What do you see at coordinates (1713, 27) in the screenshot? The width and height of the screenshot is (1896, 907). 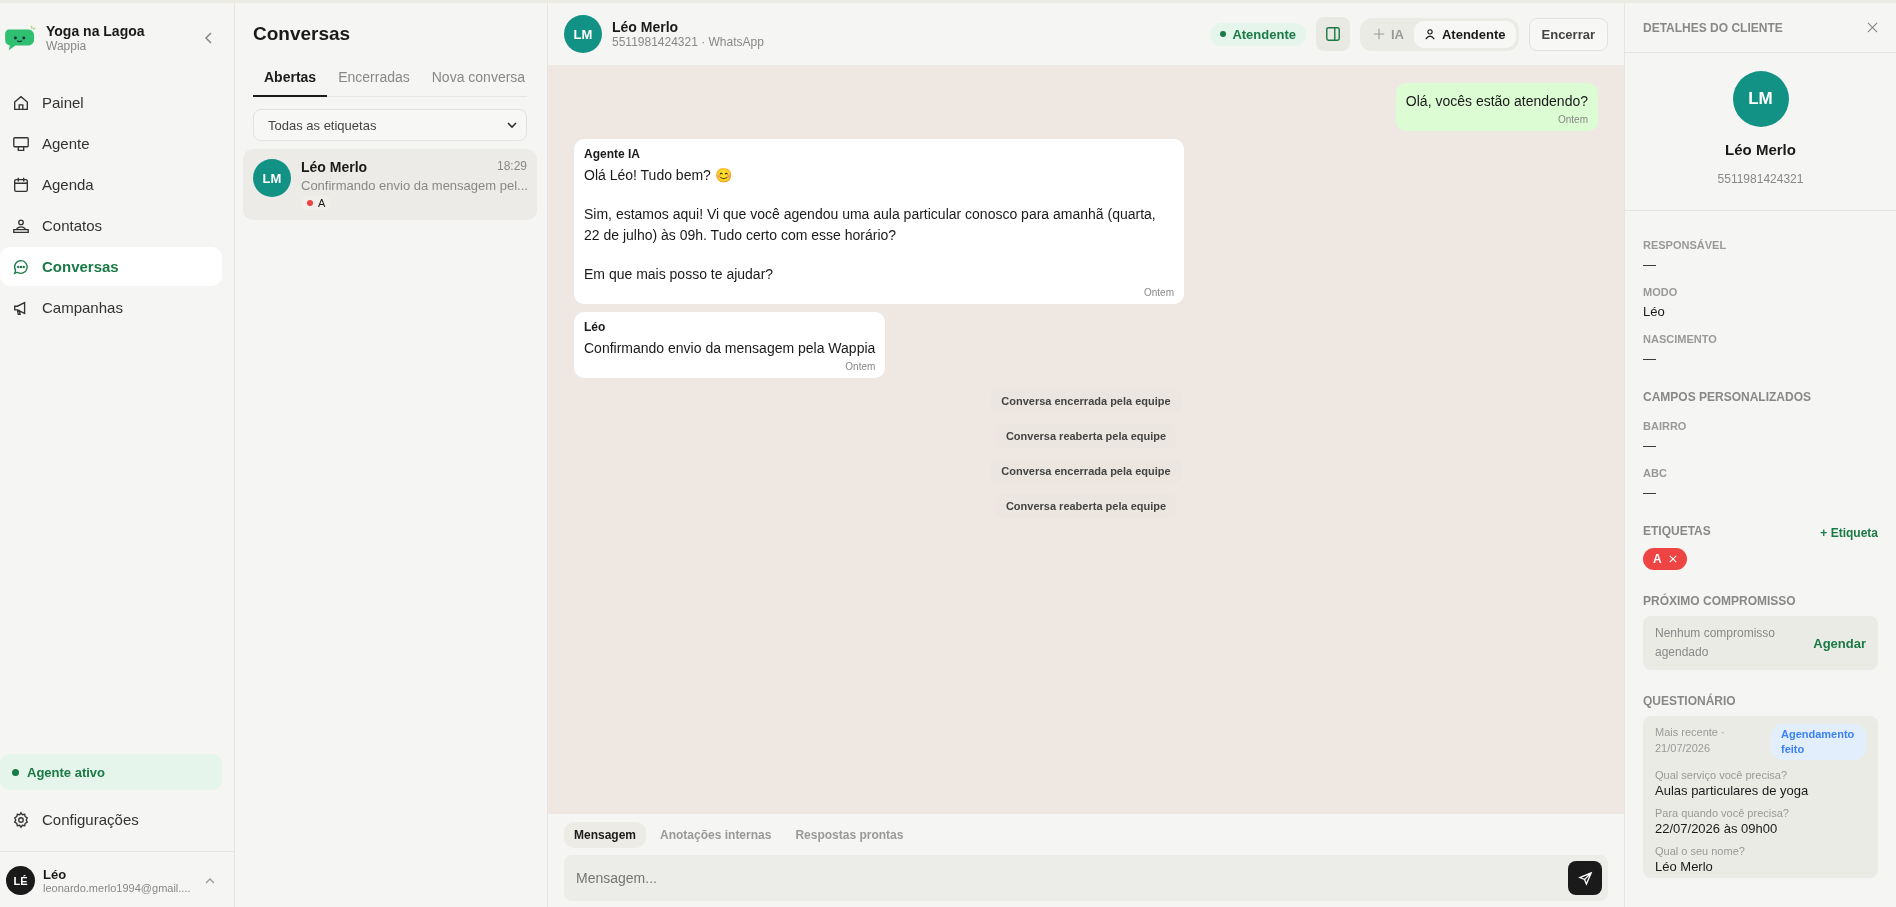 I see `panel-title: DETALHES DO CLIENTE` at bounding box center [1713, 27].